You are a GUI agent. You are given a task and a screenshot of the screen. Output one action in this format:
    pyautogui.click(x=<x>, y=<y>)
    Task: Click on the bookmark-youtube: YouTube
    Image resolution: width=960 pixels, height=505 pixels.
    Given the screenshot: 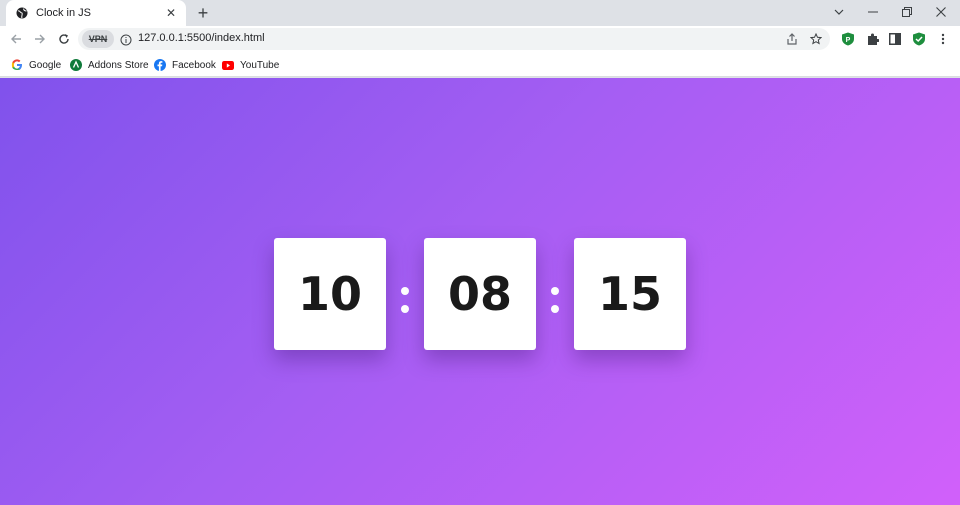 What is the action you would take?
    pyautogui.click(x=250, y=65)
    